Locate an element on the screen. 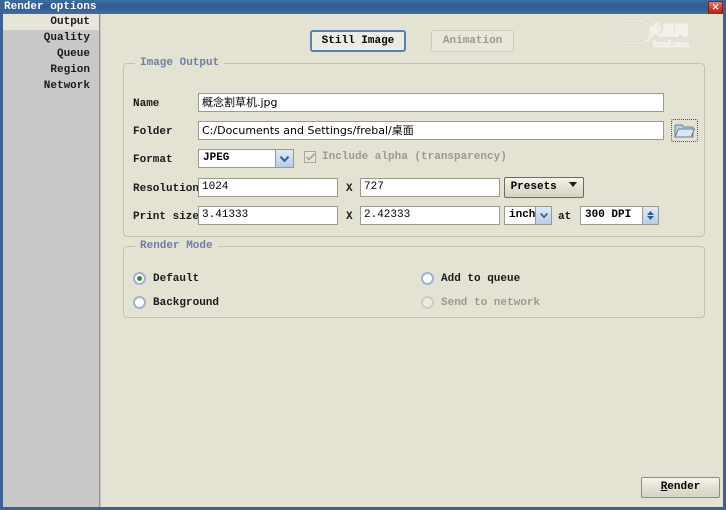  folder-browse-button is located at coordinates (684, 130).